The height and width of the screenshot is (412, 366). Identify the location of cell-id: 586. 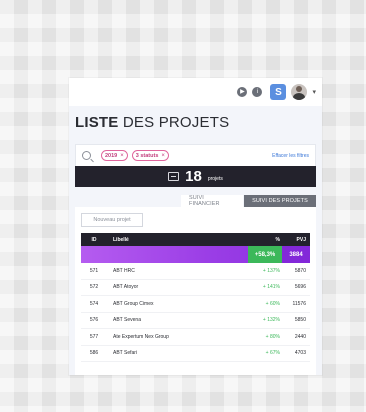
(94, 353).